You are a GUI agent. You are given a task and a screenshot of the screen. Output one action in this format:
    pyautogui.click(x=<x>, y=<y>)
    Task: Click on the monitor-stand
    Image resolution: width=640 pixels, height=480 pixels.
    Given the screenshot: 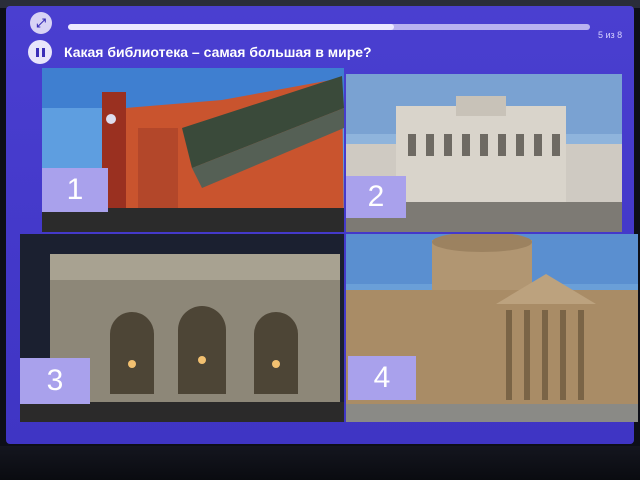 What is the action you would take?
    pyautogui.click(x=320, y=463)
    